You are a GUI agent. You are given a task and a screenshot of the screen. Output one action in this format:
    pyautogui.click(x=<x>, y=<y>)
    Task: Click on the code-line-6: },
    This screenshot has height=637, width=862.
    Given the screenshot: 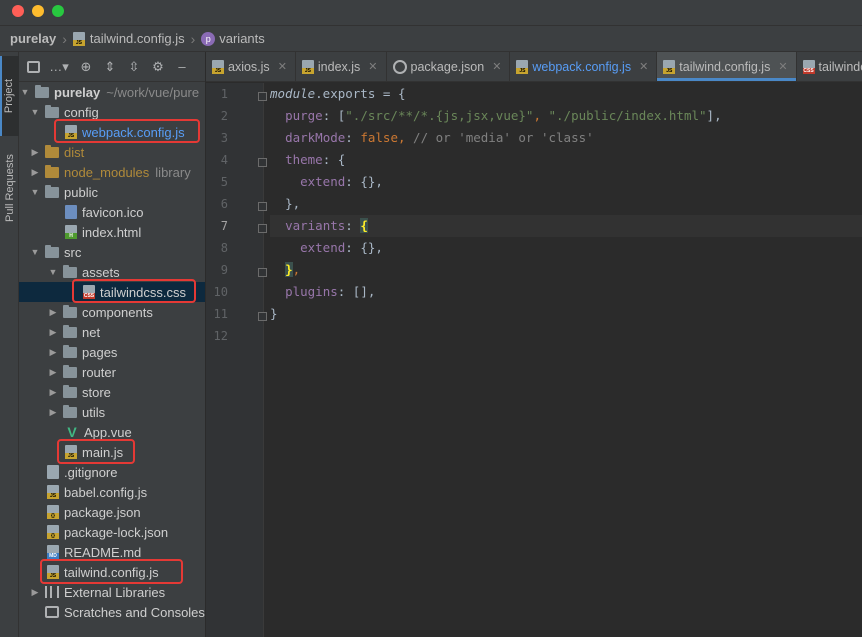 What is the action you would take?
    pyautogui.click(x=293, y=203)
    